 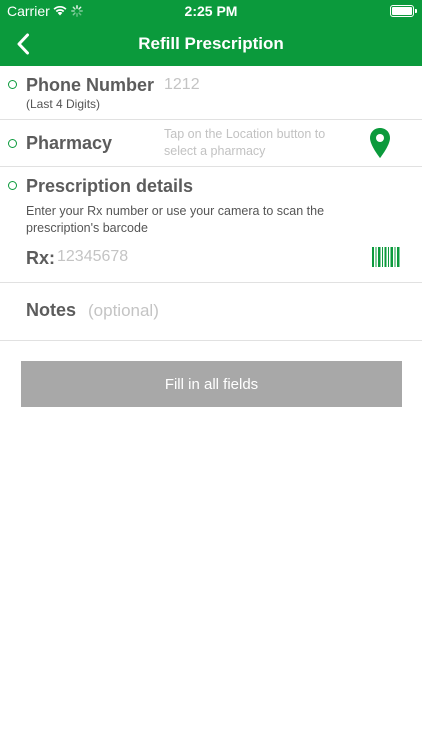 I want to click on nav-header: Carrier 2:25 PM Refill Prescription, so click(x=211, y=33).